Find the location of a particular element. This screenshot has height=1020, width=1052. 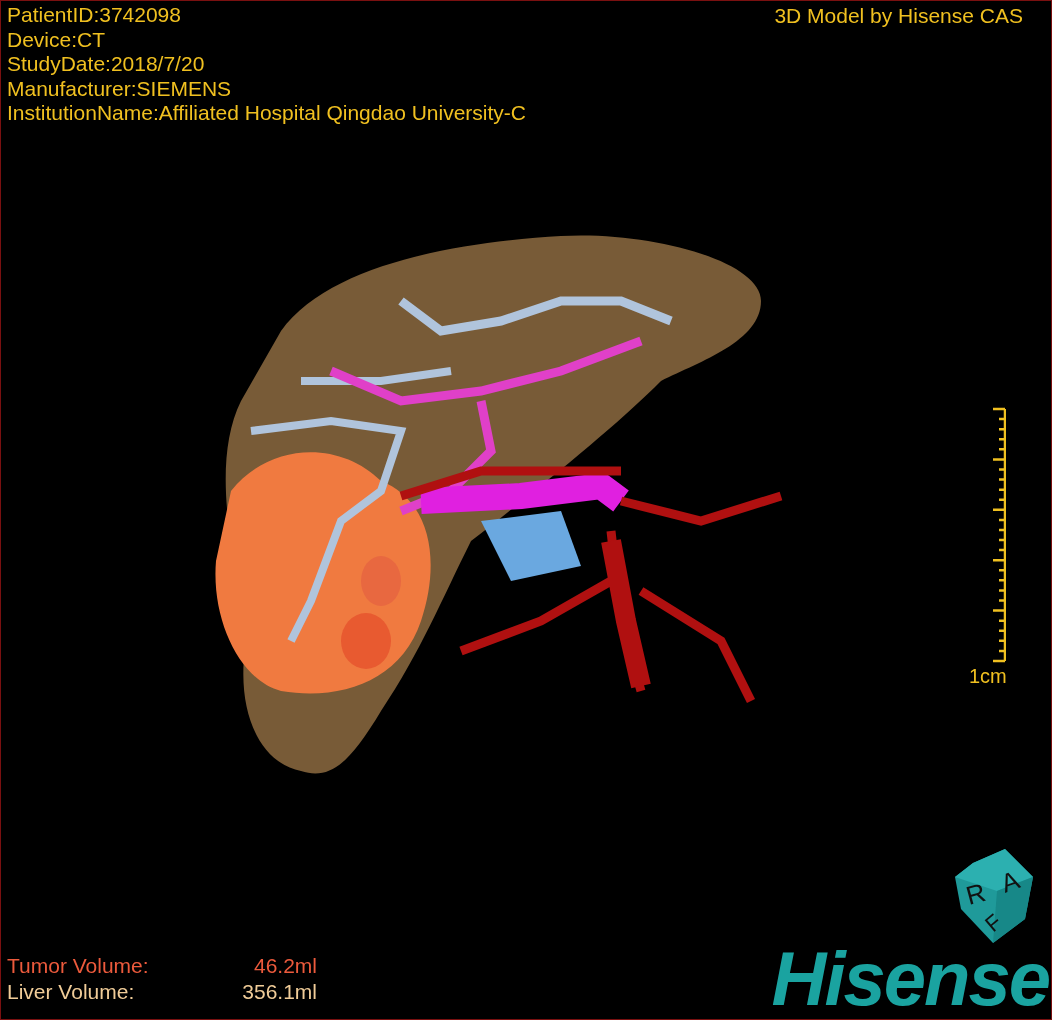

study-info-text: Manufacturer:SIEMENS is located at coordinates (120, 88).